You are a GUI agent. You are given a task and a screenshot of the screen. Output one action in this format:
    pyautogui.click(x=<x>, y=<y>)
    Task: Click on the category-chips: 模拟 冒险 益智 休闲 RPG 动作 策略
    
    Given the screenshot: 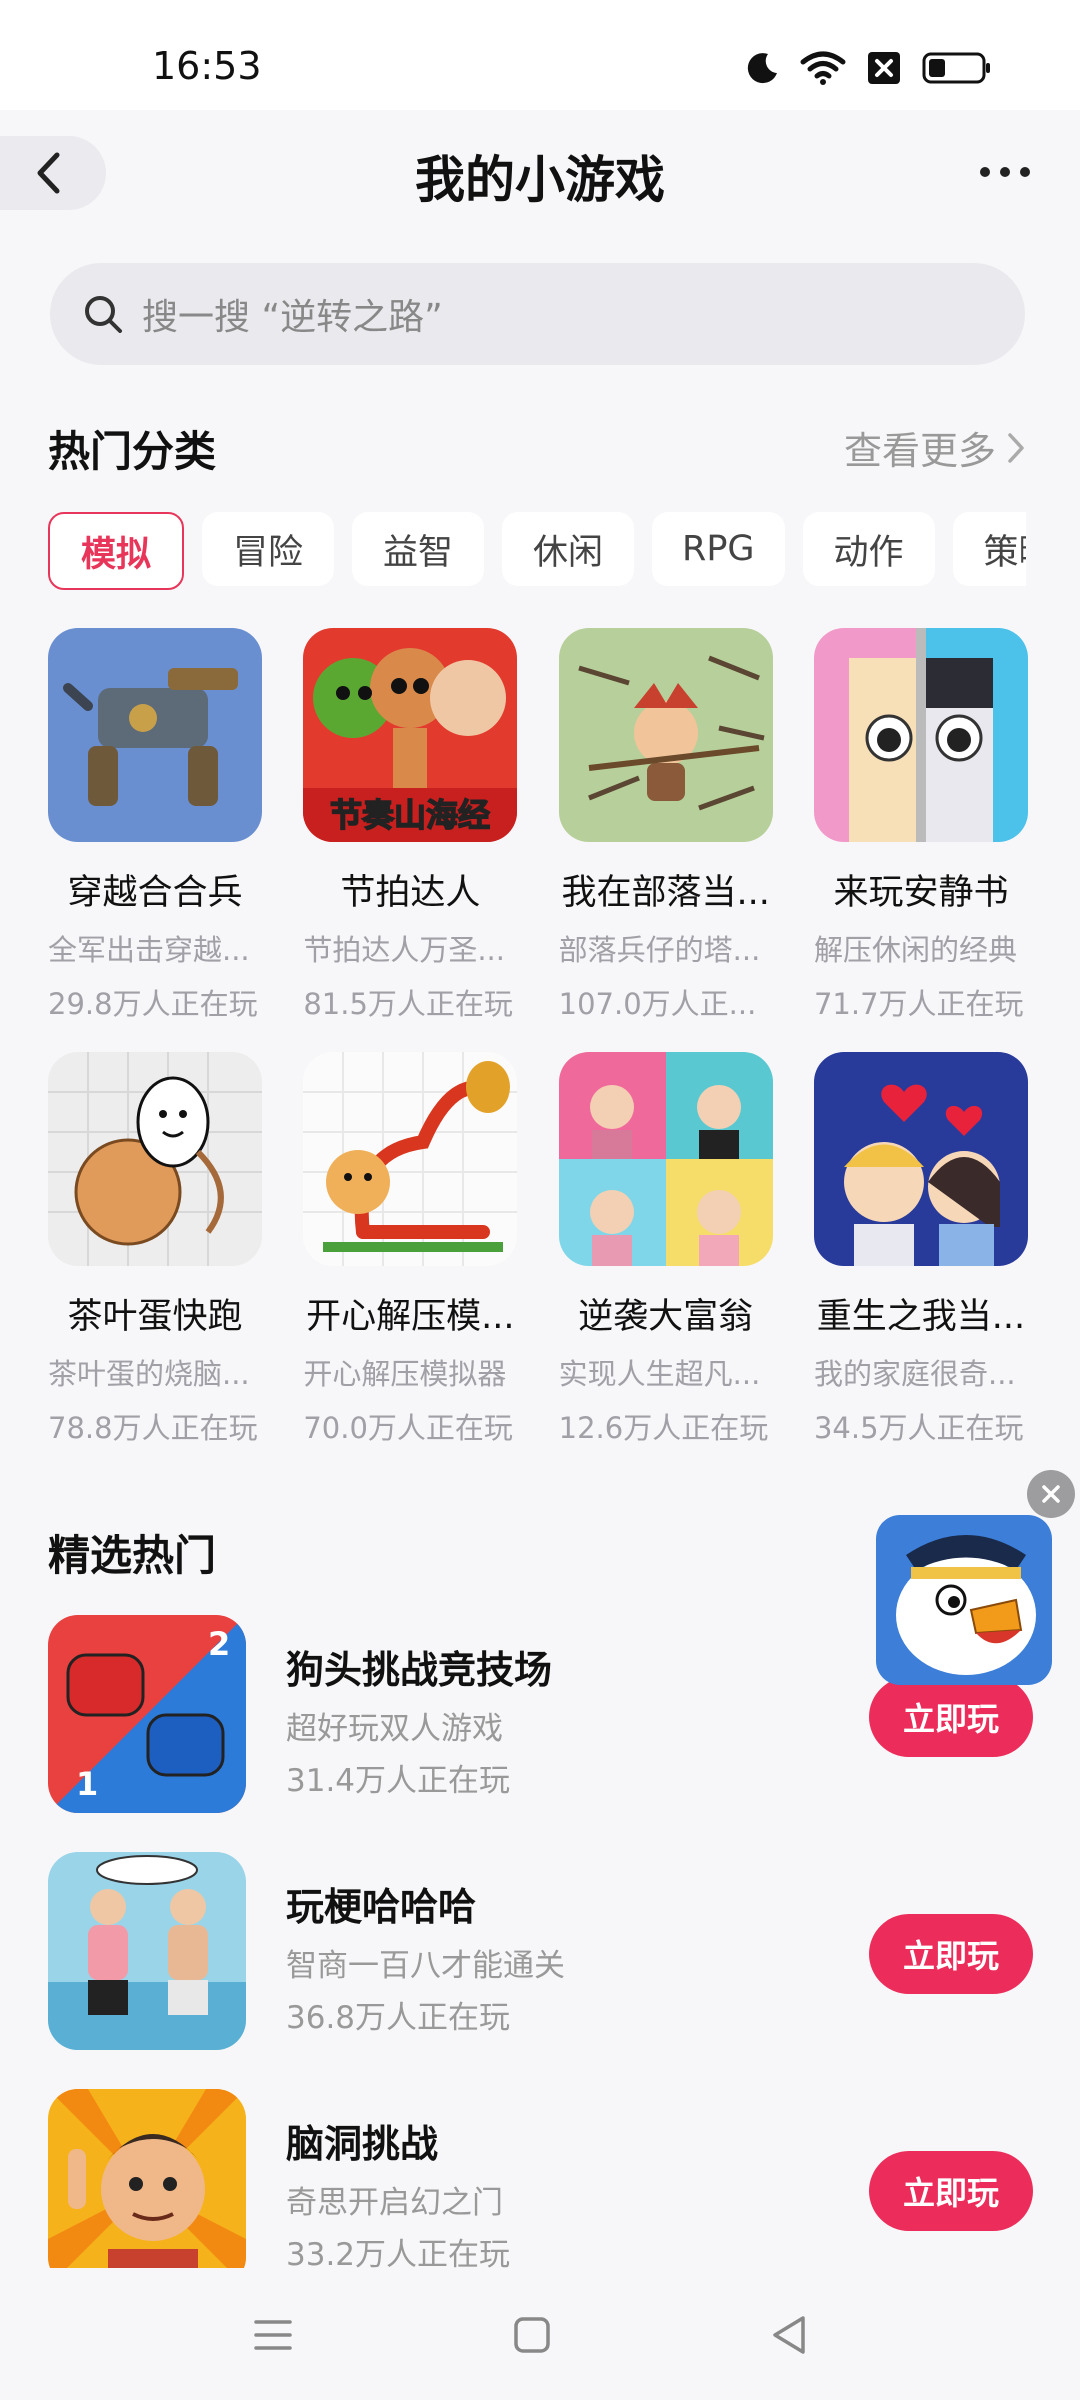 What is the action you would take?
    pyautogui.click(x=537, y=551)
    